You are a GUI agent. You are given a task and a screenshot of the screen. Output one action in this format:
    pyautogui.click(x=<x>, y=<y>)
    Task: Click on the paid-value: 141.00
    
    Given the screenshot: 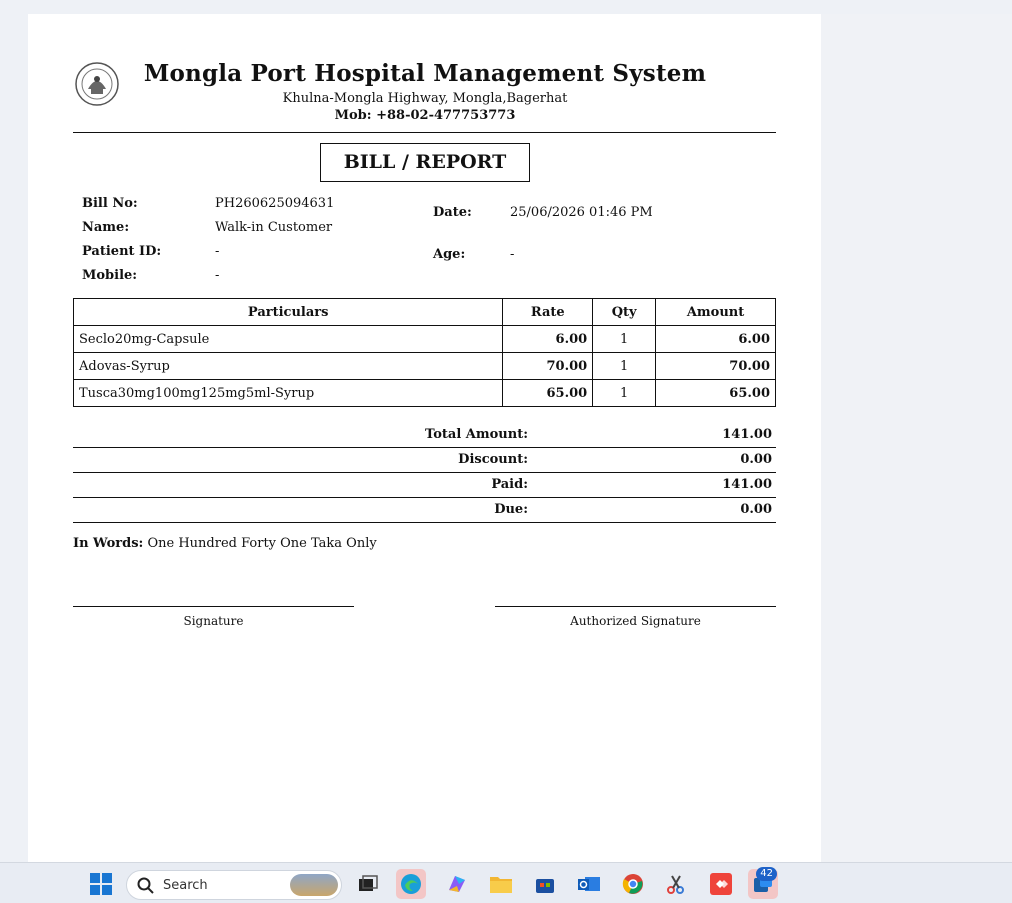 What is the action you would take?
    pyautogui.click(x=747, y=484)
    